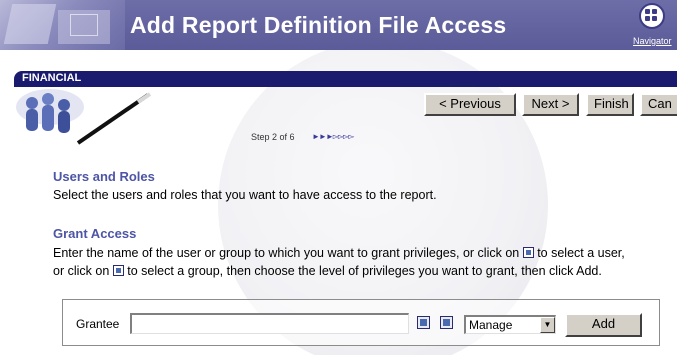 The image size is (677, 355). Describe the element at coordinates (345, 79) in the screenshot. I see `section-bar: FINANCIAL` at that location.